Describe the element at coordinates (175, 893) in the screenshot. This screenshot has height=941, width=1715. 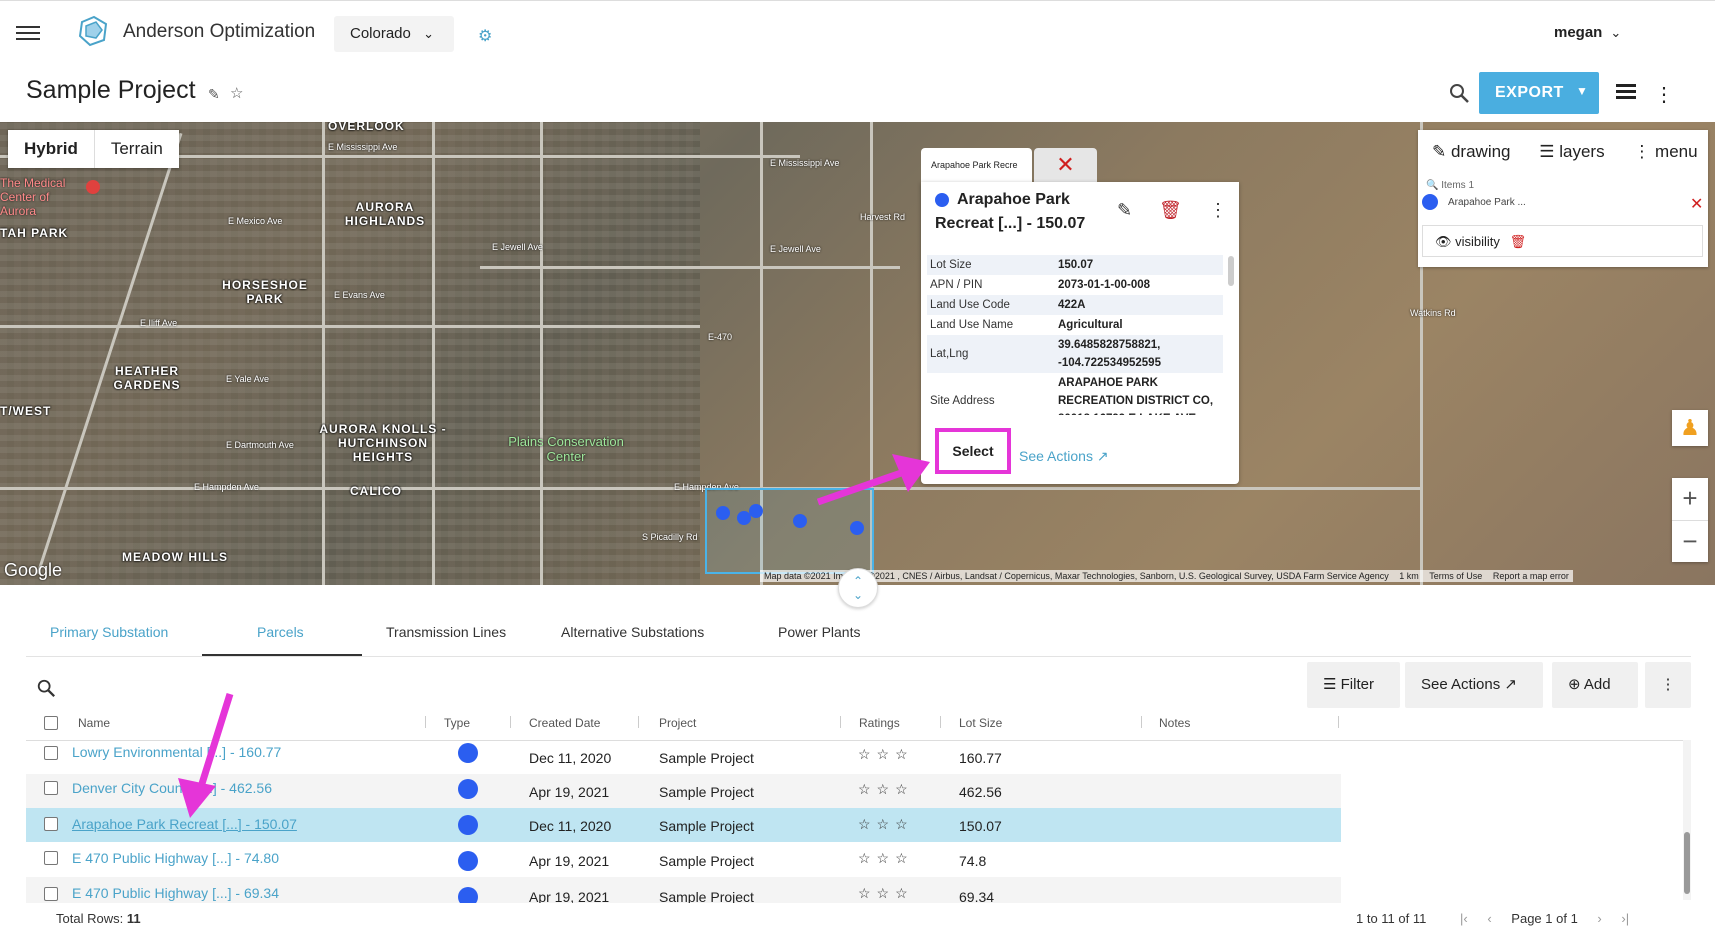
I see `parcel-name-link: E 470 Public Highway [...] - 69.34` at that location.